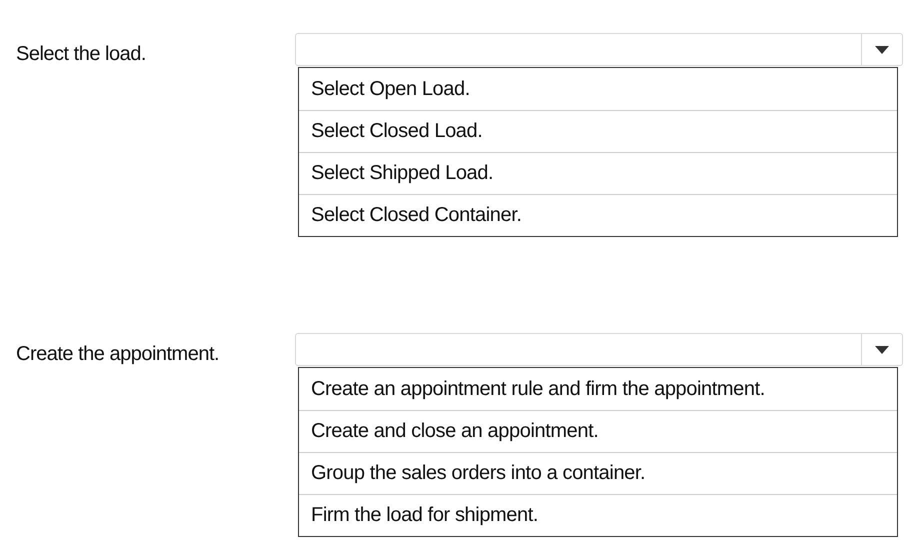 Image resolution: width=906 pixels, height=546 pixels. Describe the element at coordinates (598, 389) in the screenshot. I see `dropdown-option: Create an appointment rule and firm the appointment.` at that location.